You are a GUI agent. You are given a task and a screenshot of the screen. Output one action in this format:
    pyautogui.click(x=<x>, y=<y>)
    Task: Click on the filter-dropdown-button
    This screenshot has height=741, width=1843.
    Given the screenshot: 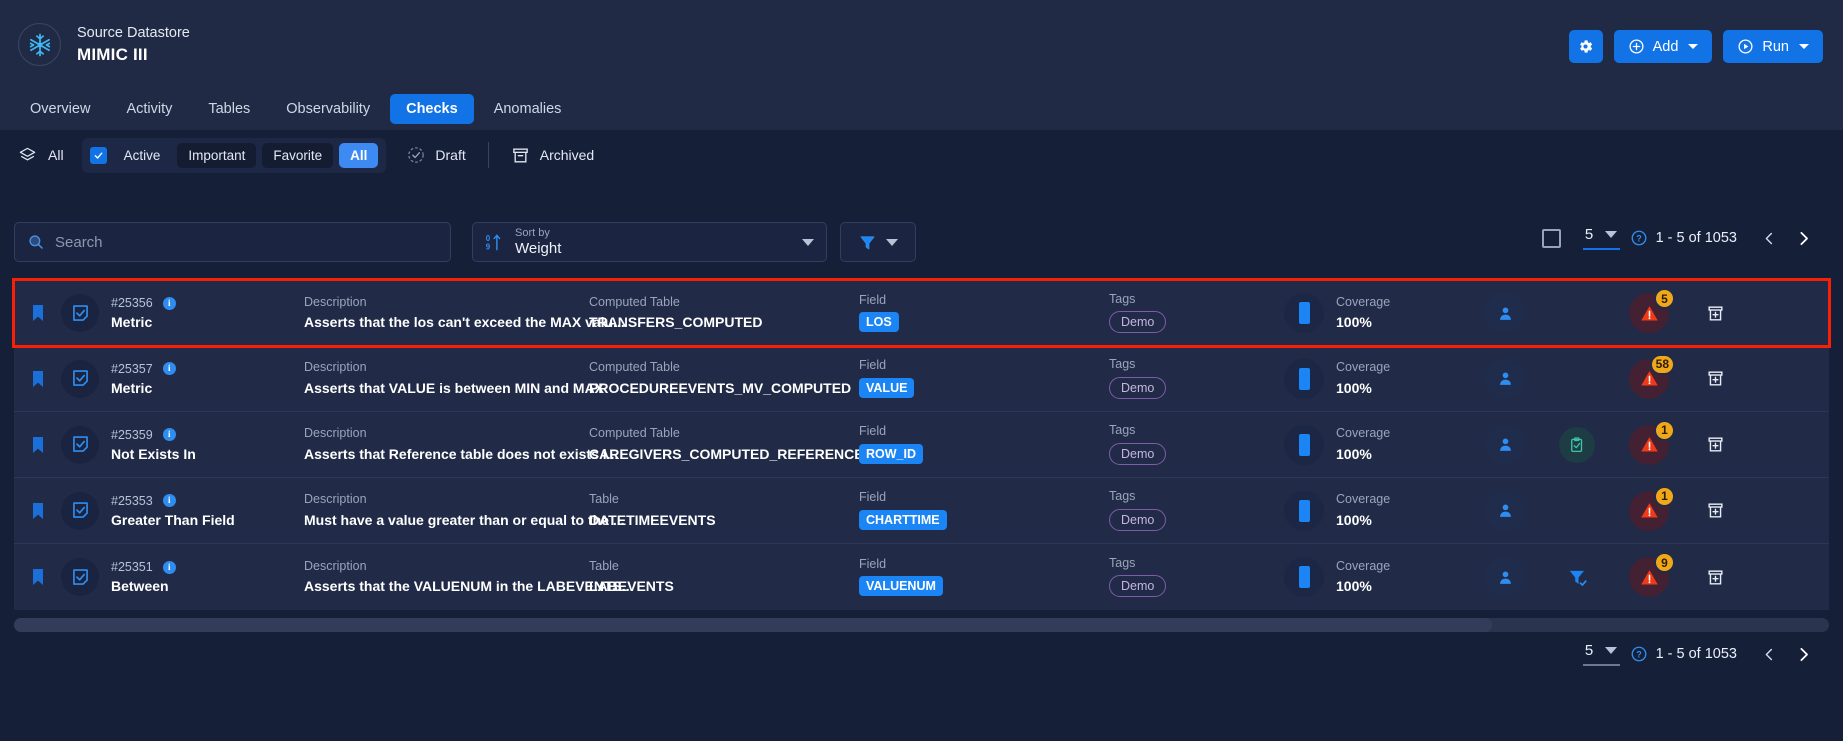 What is the action you would take?
    pyautogui.click(x=878, y=242)
    